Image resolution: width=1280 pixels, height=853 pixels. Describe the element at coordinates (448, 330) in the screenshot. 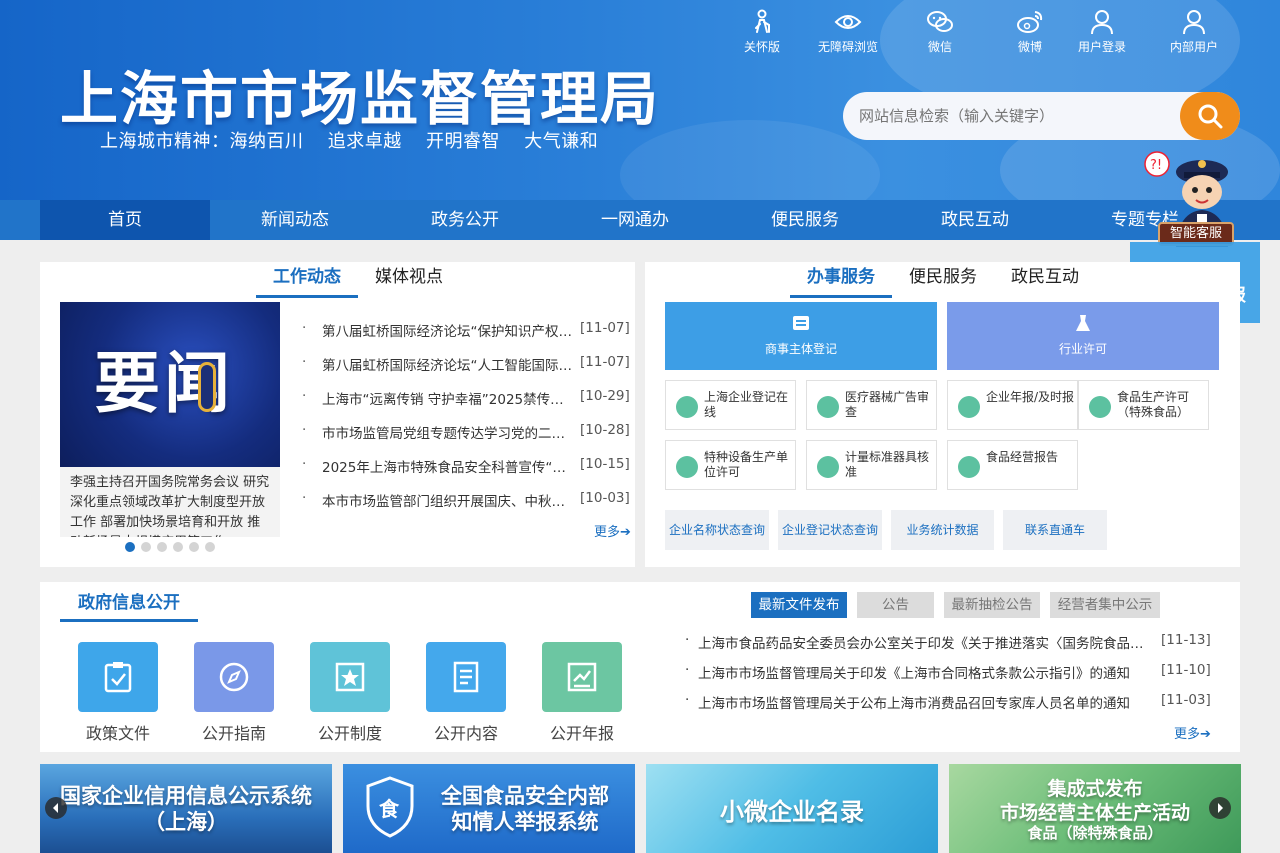

I see `news-title: 第八届虹桥国际经济论坛“保护知识产权 护航开放发展”分论坛` at that location.